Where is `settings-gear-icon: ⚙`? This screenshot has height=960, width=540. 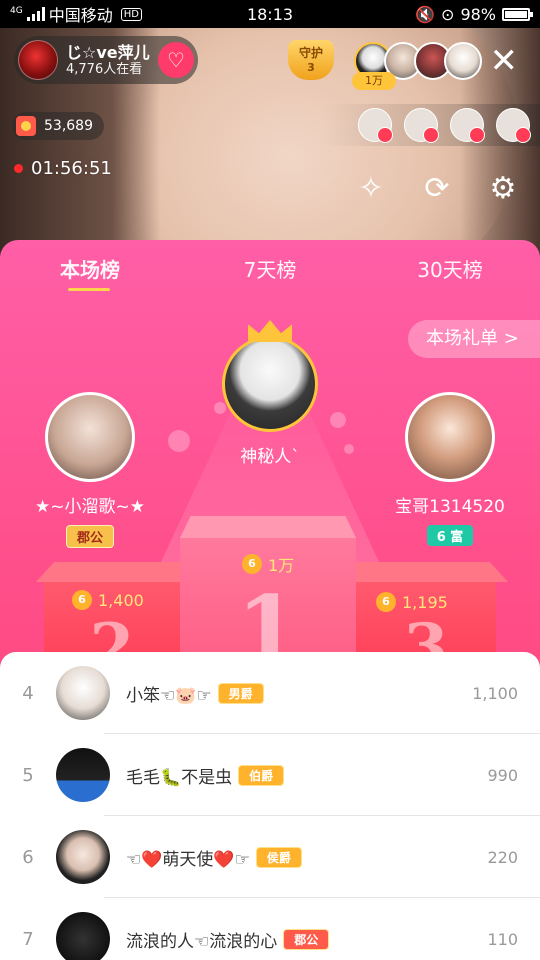
settings-gear-icon: ⚙ is located at coordinates (503, 189).